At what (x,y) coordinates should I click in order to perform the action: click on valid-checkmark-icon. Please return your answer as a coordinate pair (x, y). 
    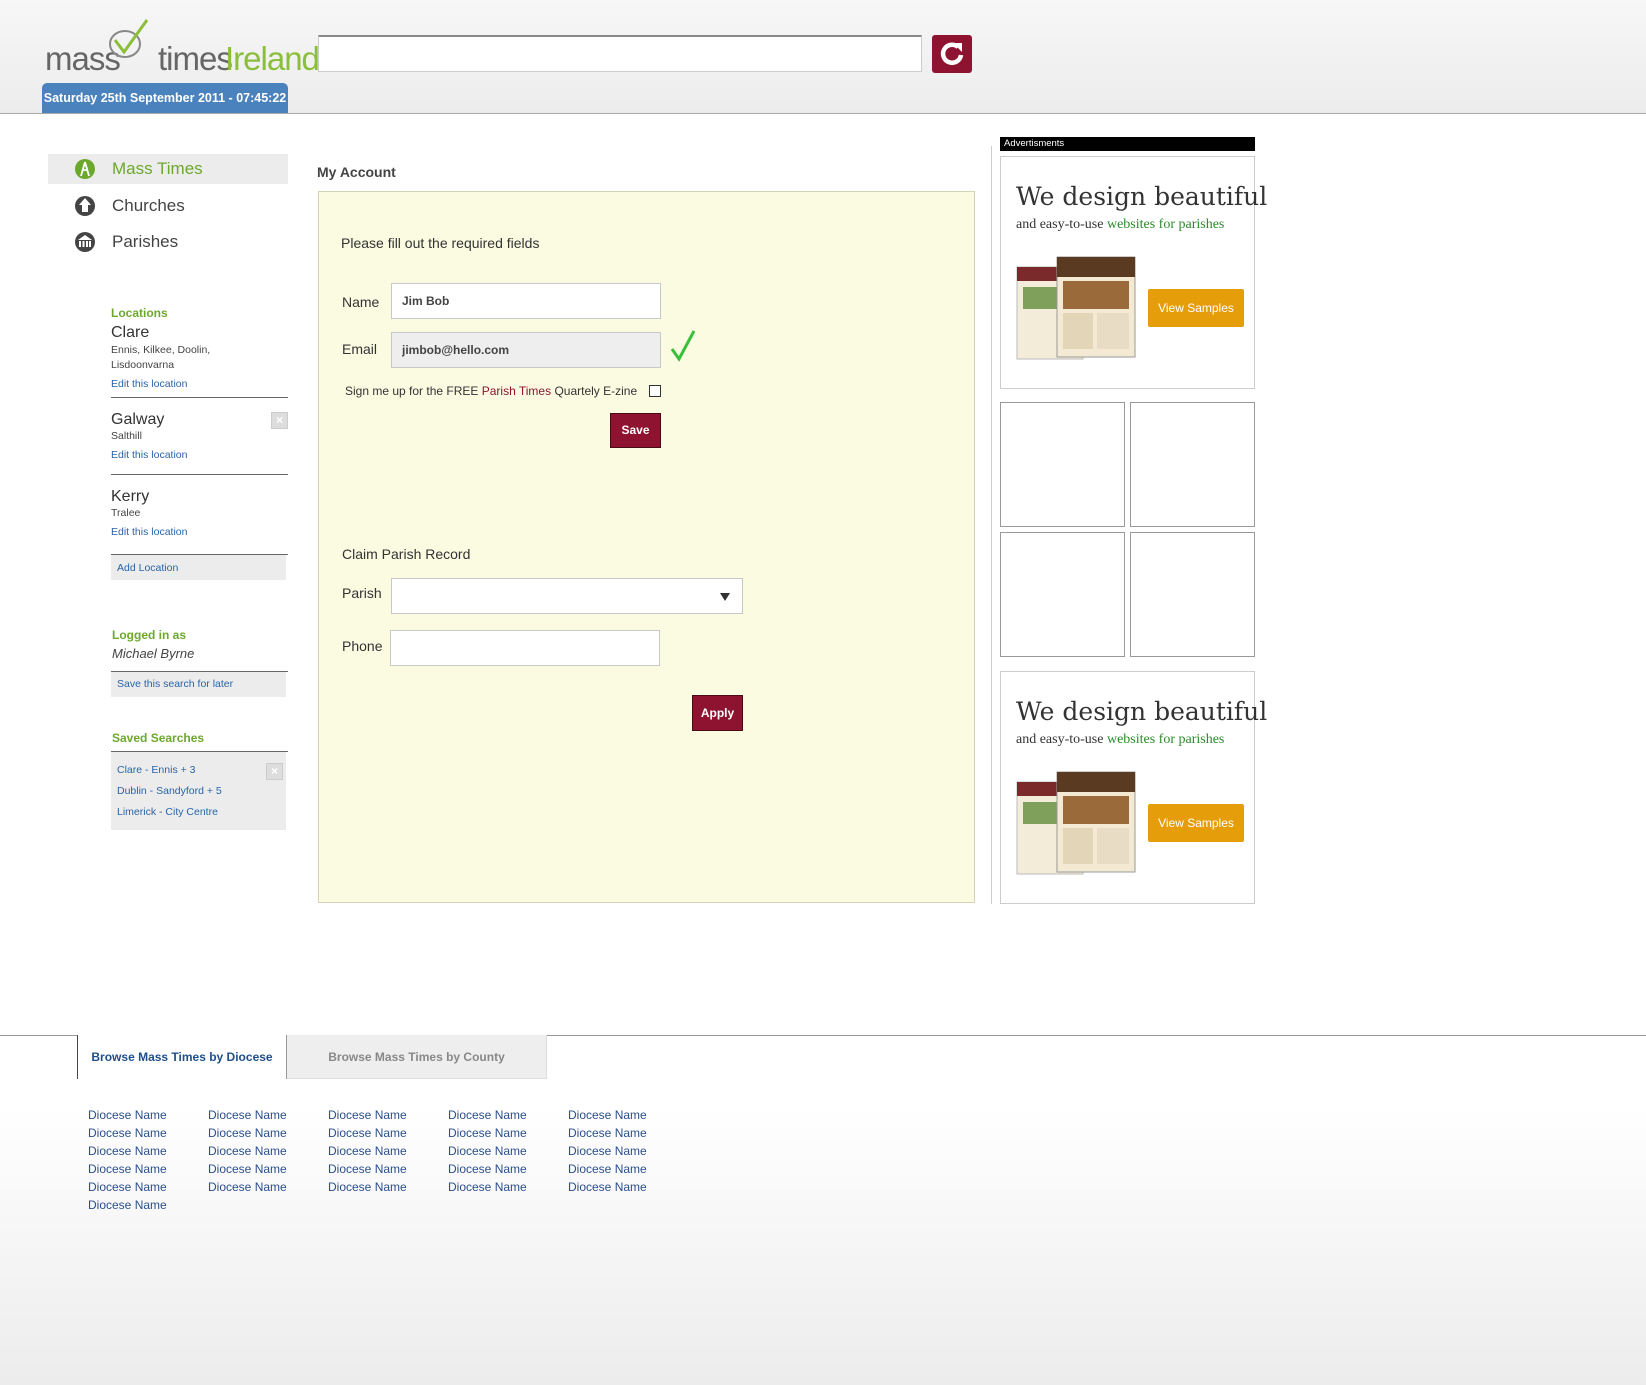
    Looking at the image, I should click on (683, 346).